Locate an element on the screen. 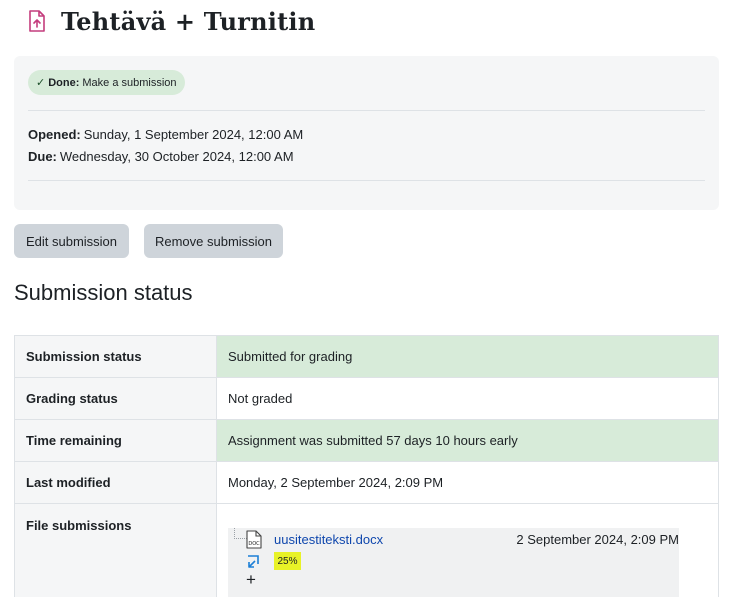 The height and width of the screenshot is (597, 734). row-label: Submission status is located at coordinates (115, 356).